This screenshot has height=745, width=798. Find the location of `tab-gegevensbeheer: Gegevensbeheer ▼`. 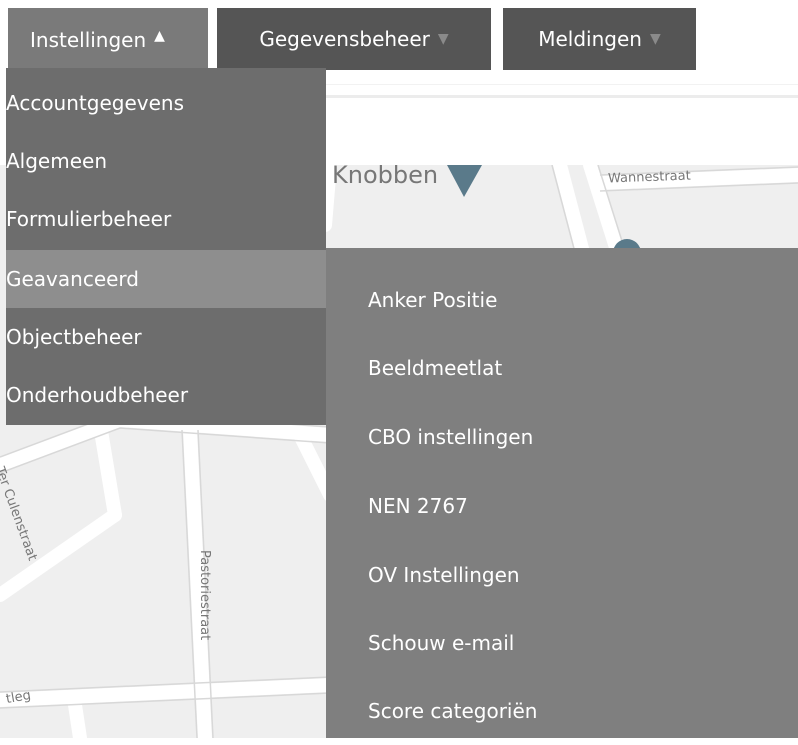

tab-gegevensbeheer: Gegevensbeheer ▼ is located at coordinates (354, 39).